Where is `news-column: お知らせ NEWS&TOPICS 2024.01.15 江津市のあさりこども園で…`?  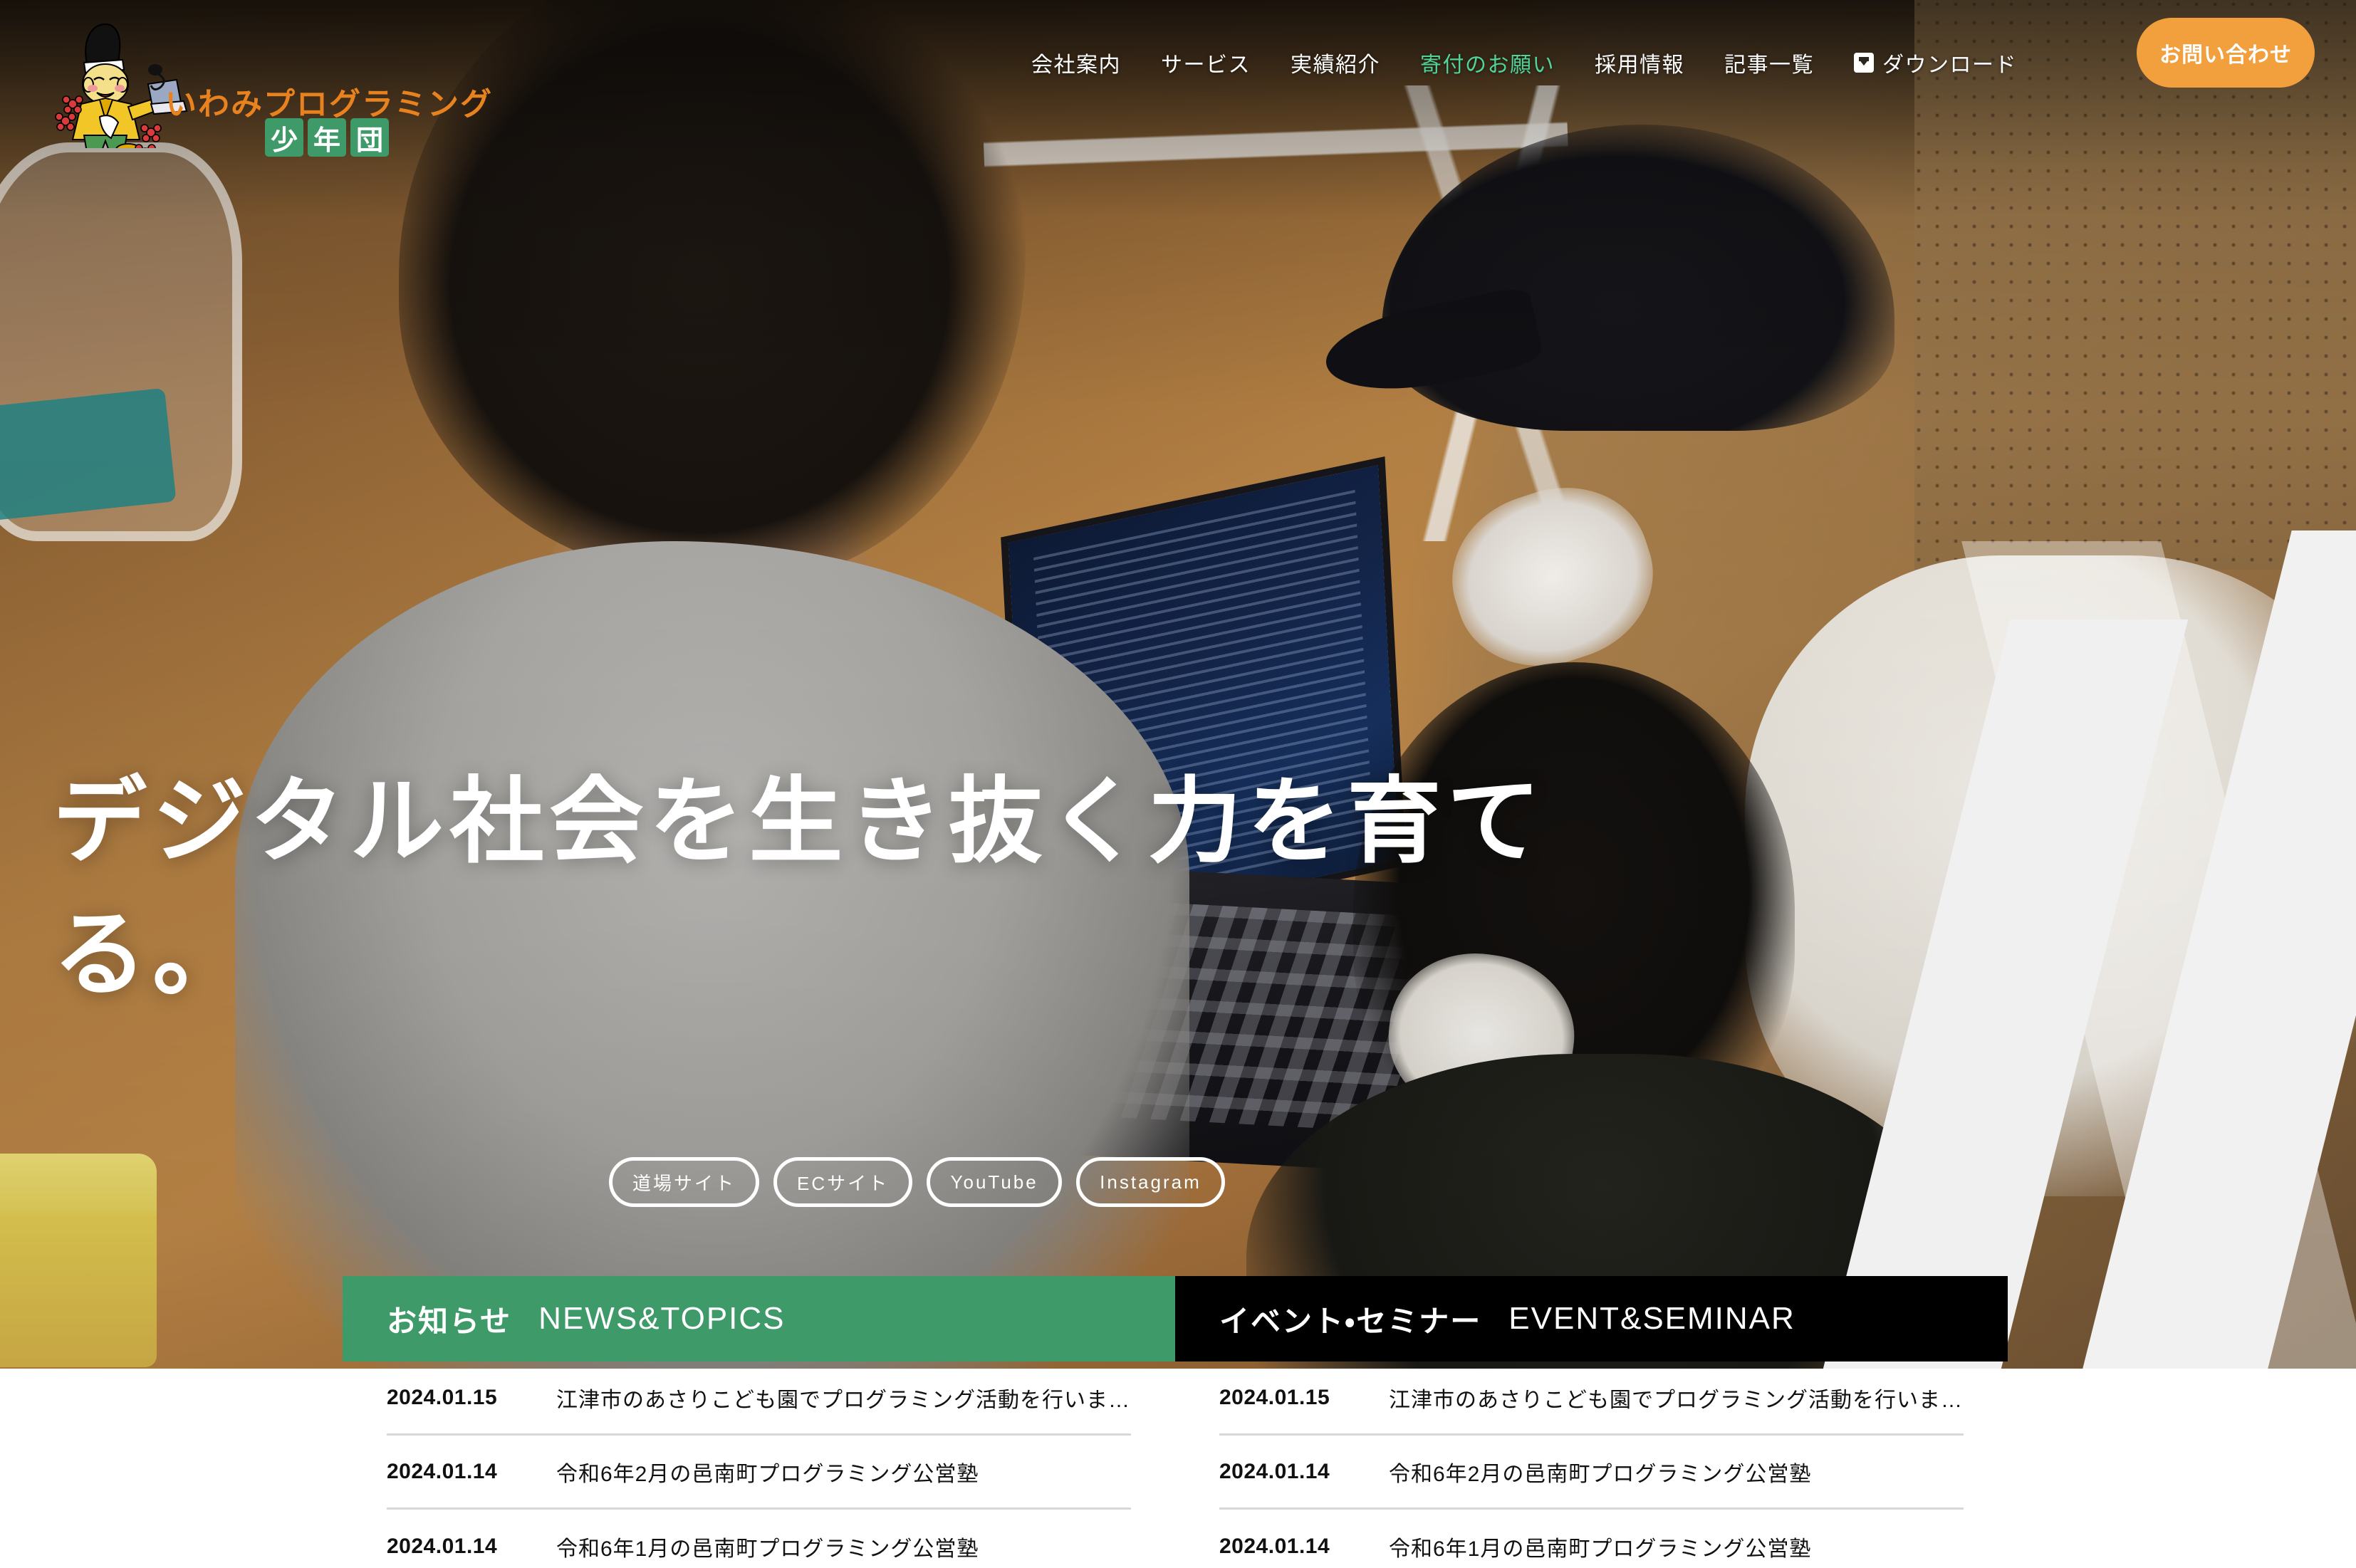 news-column: お知らせ NEWS&TOPICS 2024.01.15 江津市のあさりこども園で… is located at coordinates (759, 1422).